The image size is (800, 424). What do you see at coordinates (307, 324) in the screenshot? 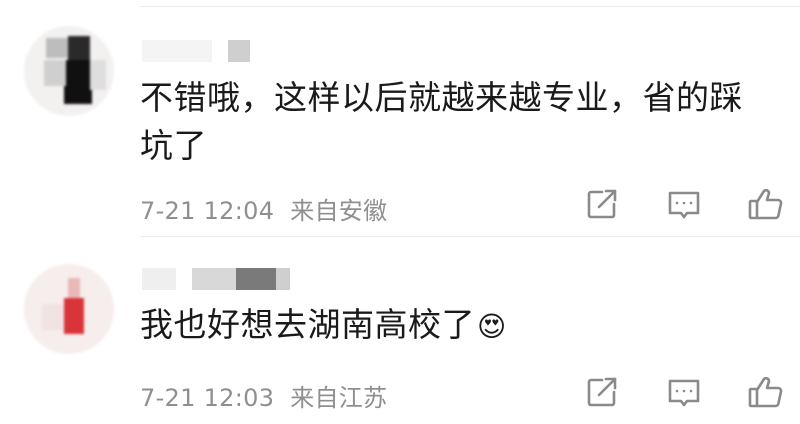
I see `comment-text-body: 我也好想去湖南高校了` at bounding box center [307, 324].